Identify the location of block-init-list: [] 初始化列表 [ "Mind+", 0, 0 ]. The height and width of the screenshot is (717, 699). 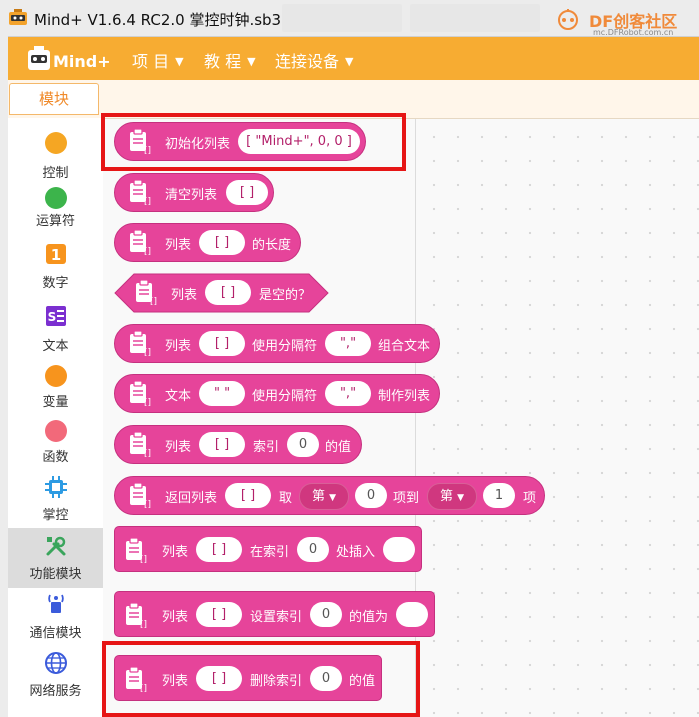
(240, 141).